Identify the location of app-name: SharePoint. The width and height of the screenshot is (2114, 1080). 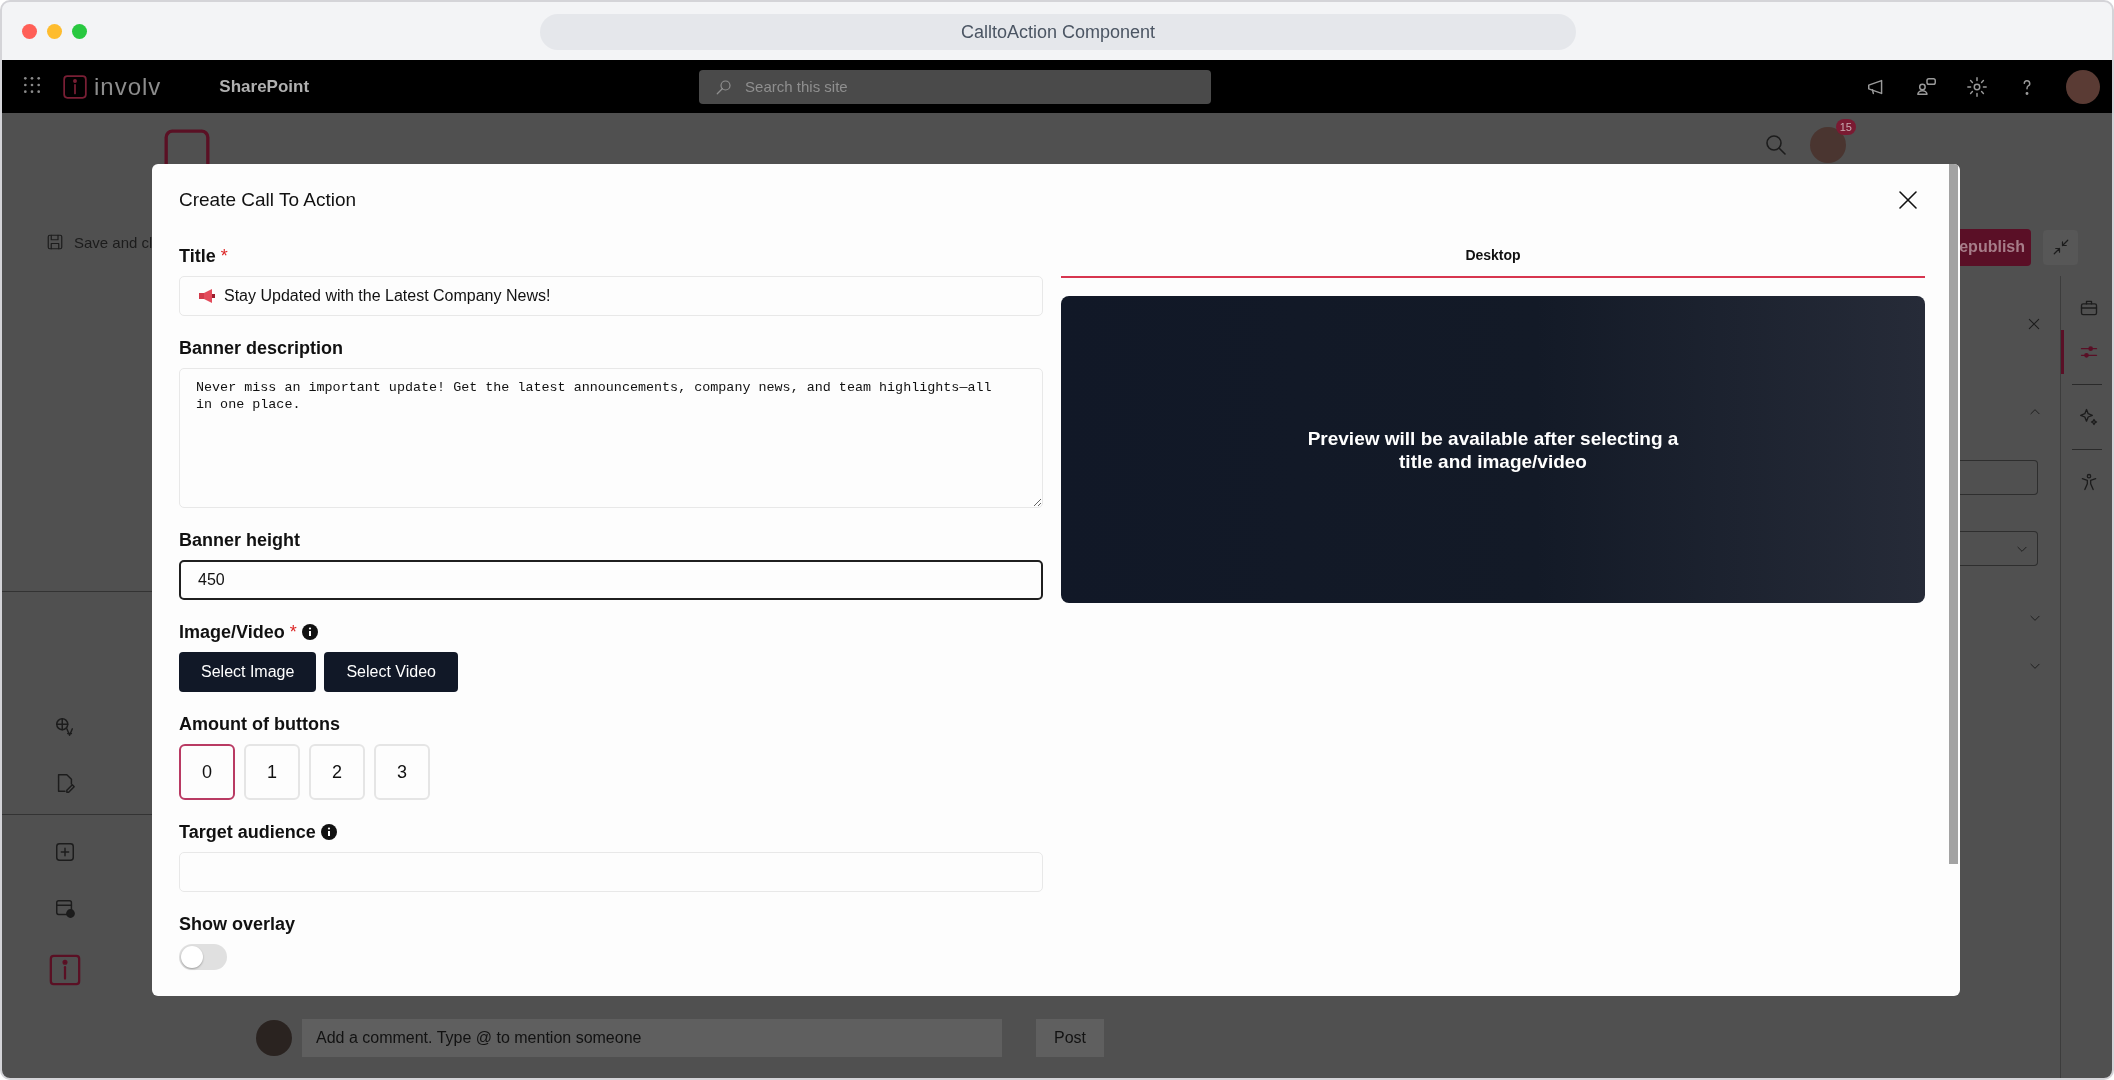
(264, 86).